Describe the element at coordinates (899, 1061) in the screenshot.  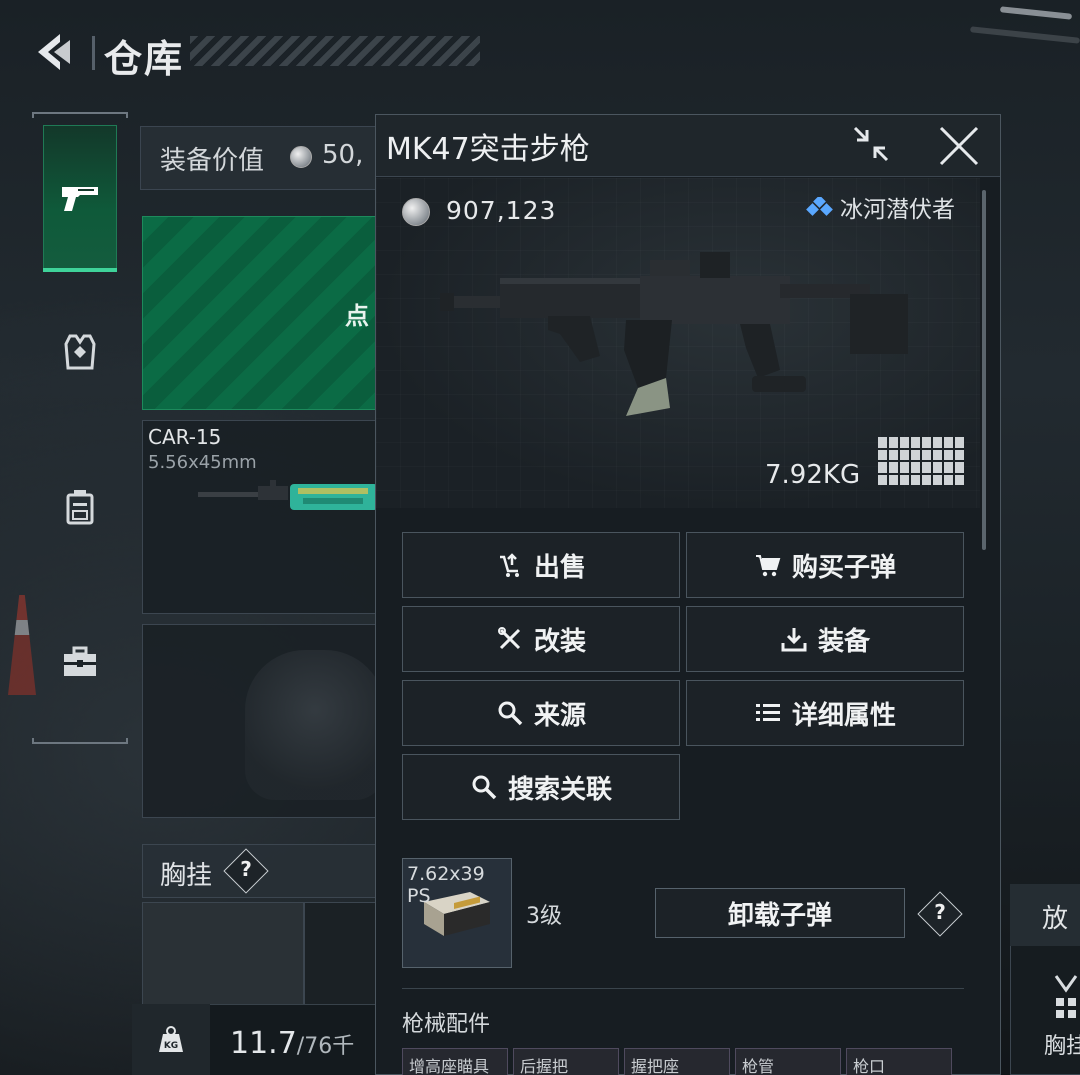
I see `attachment-slot: 枪口` at that location.